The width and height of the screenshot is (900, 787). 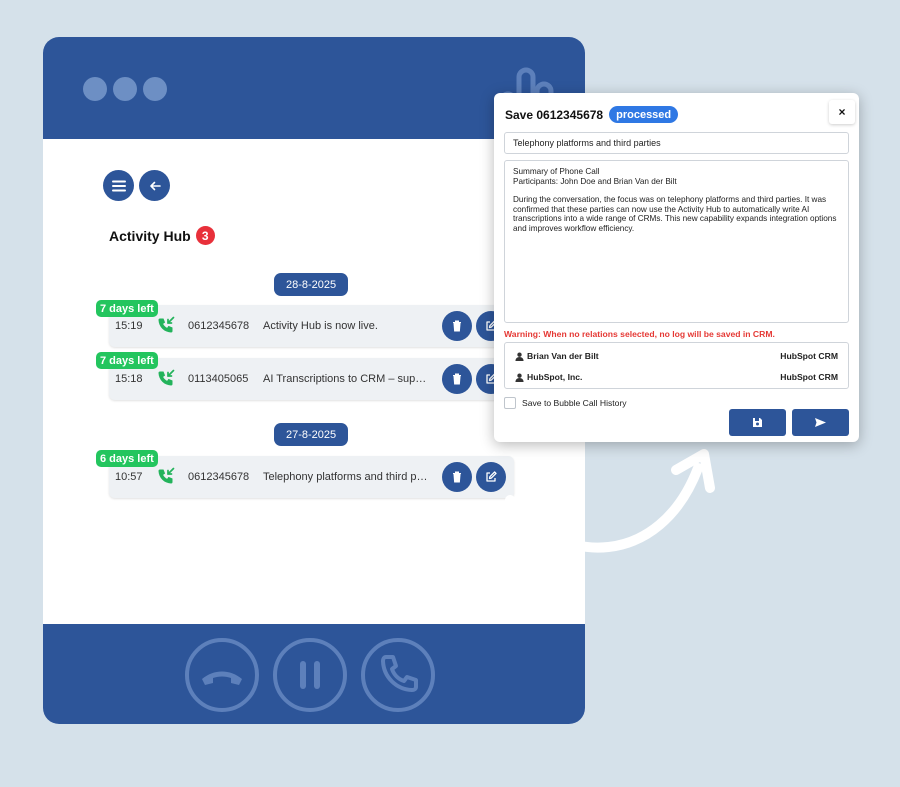 What do you see at coordinates (398, 675) in the screenshot?
I see `phone-icon` at bounding box center [398, 675].